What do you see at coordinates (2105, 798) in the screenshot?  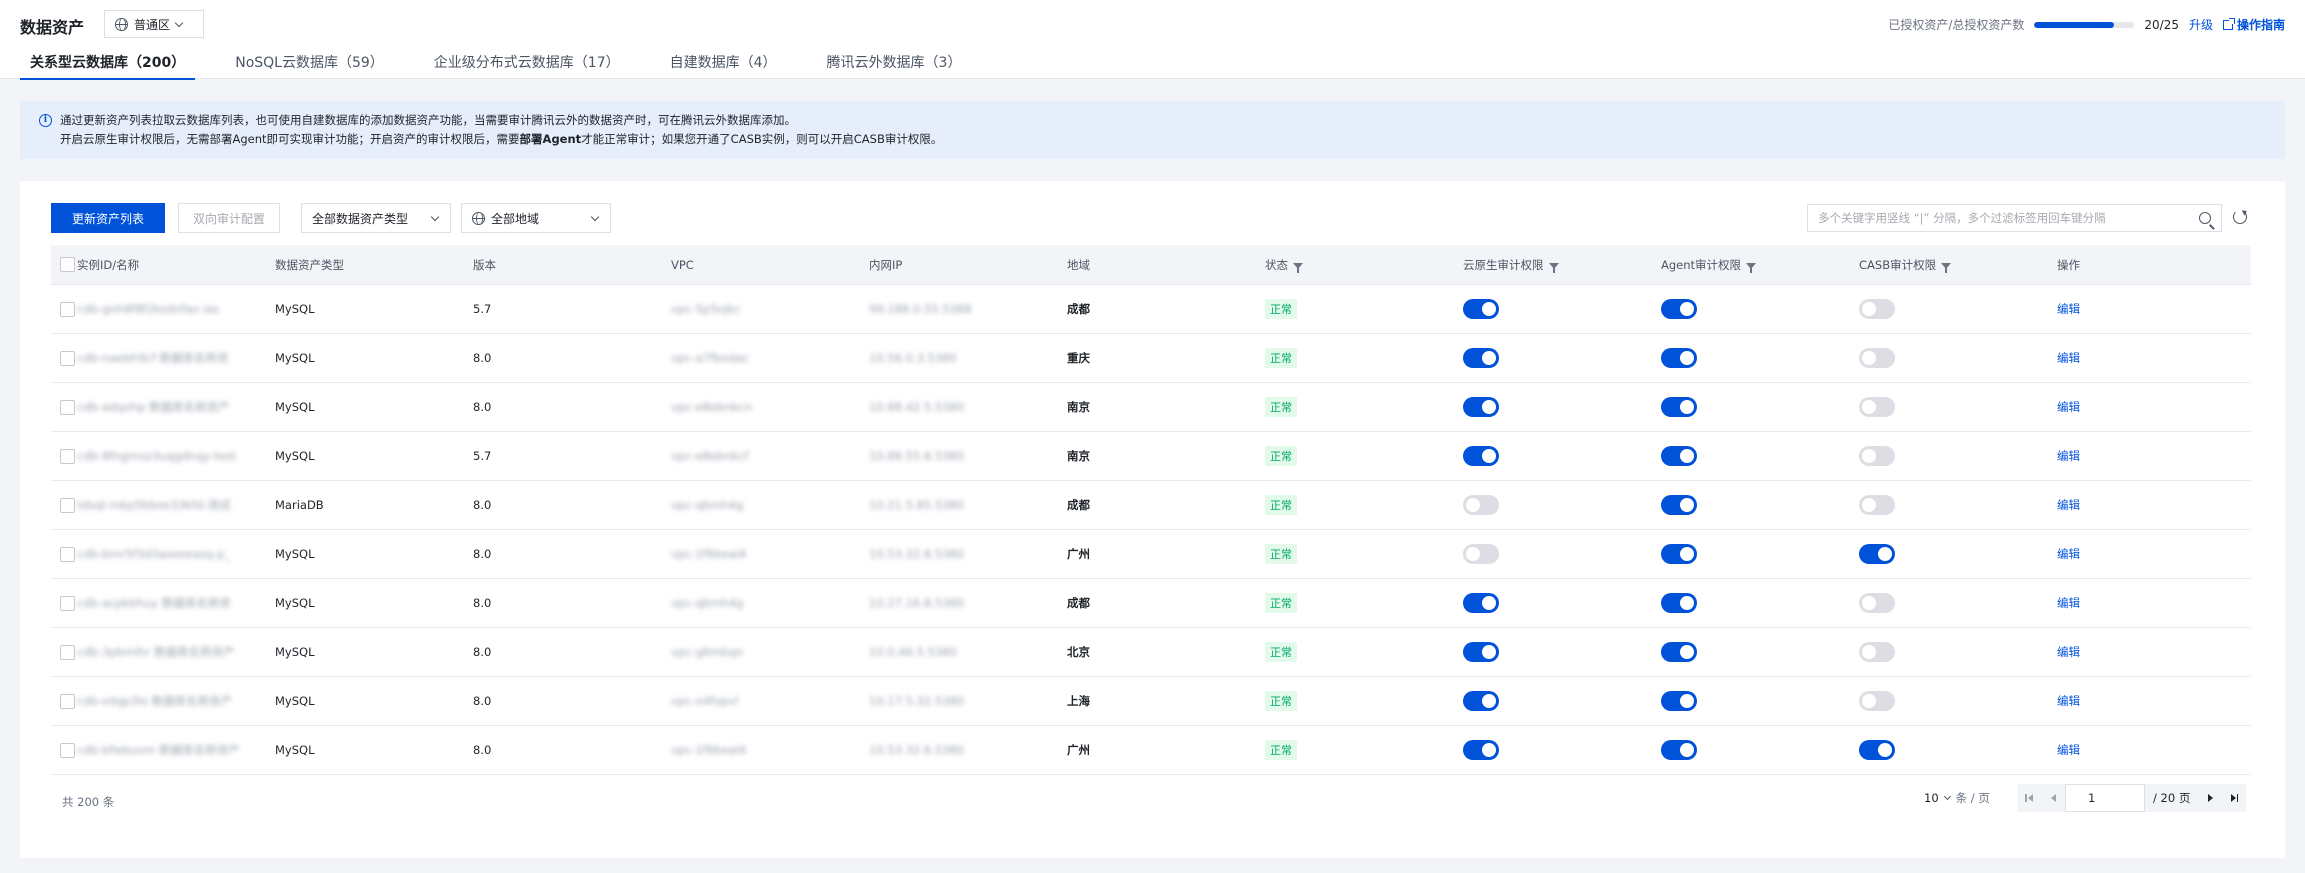 I see `page-number-input: 1` at bounding box center [2105, 798].